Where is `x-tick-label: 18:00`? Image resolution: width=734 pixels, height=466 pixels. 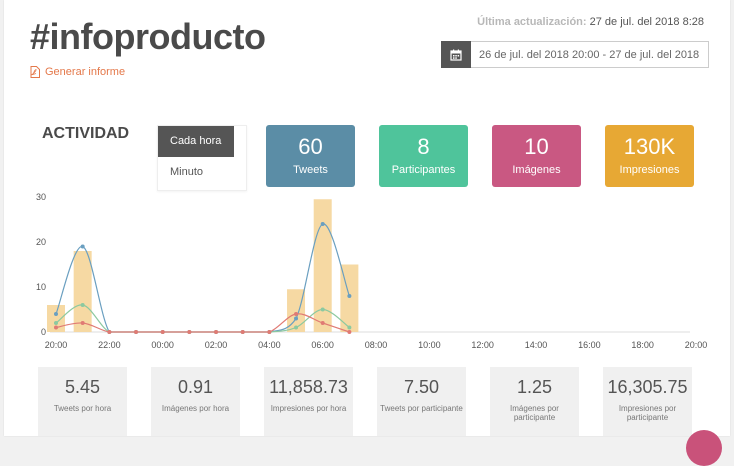 x-tick-label: 18:00 is located at coordinates (642, 345).